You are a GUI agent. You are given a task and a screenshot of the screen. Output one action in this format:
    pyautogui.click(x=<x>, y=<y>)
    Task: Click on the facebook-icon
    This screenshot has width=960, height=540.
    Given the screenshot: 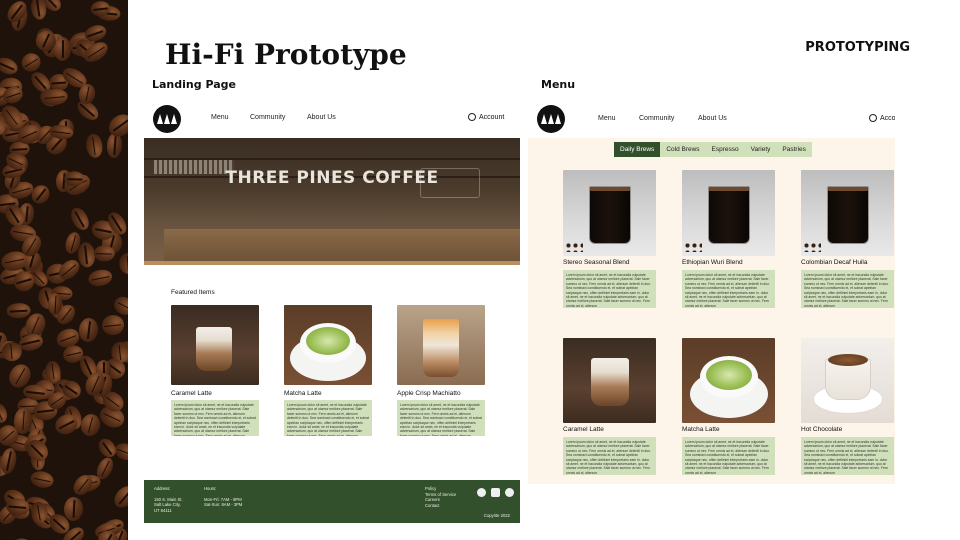 What is the action you would take?
    pyautogui.click(x=481, y=492)
    